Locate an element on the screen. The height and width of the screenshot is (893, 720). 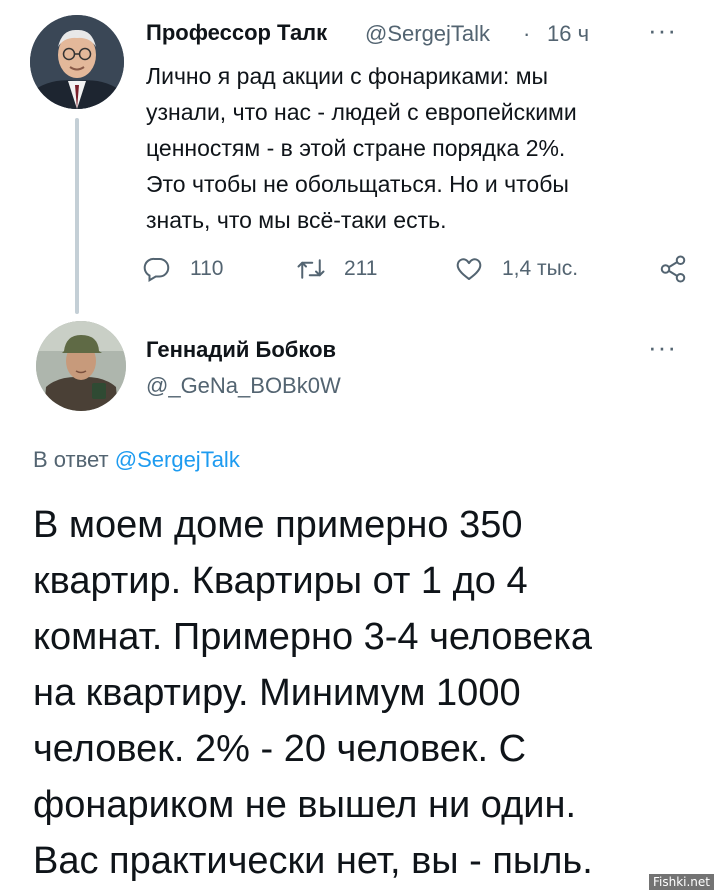
reply-to-line: В ответ @SergejTalk is located at coordinates (136, 460).